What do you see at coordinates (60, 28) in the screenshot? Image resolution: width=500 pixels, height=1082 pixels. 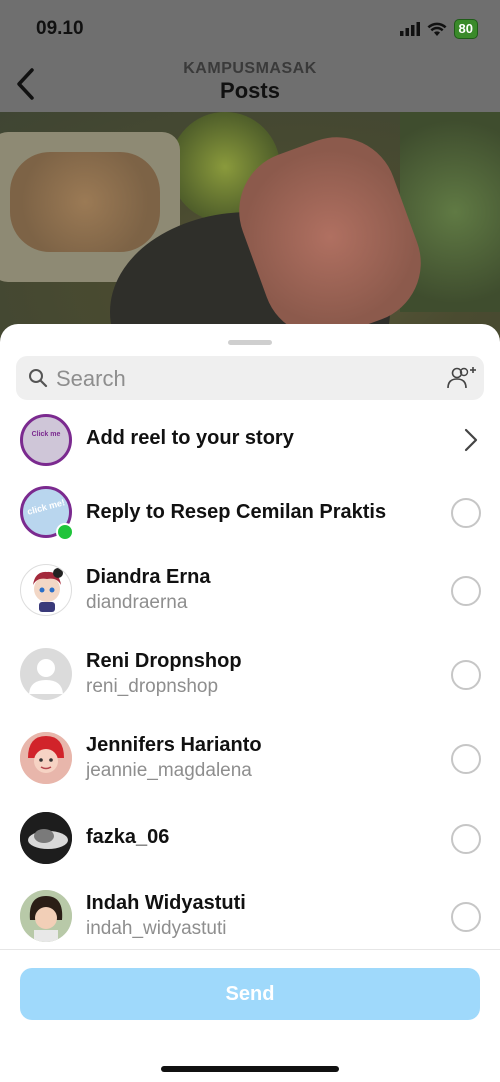 I see `status-time: 09.10` at bounding box center [60, 28].